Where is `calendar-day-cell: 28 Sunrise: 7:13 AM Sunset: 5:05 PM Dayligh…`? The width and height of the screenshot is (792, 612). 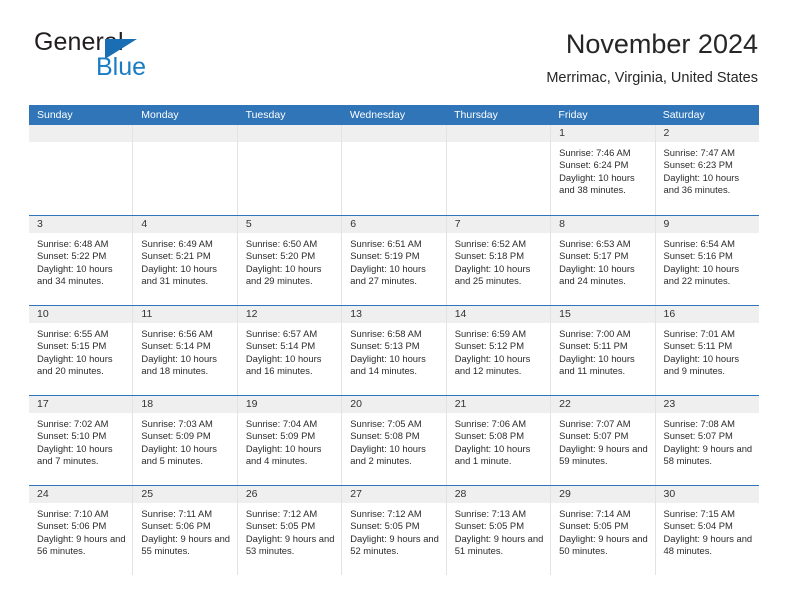 calendar-day-cell: 28 Sunrise: 7:13 AM Sunset: 5:05 PM Dayligh… is located at coordinates (498, 530).